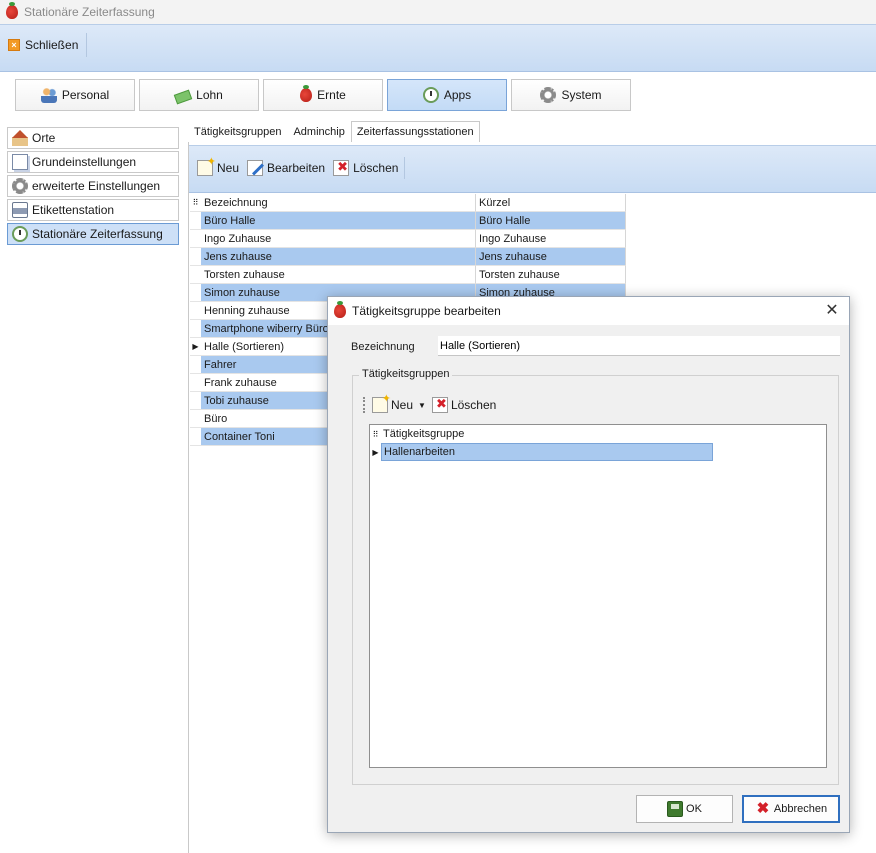 The image size is (876, 853). I want to click on group-new-label: Neu, so click(402, 405).